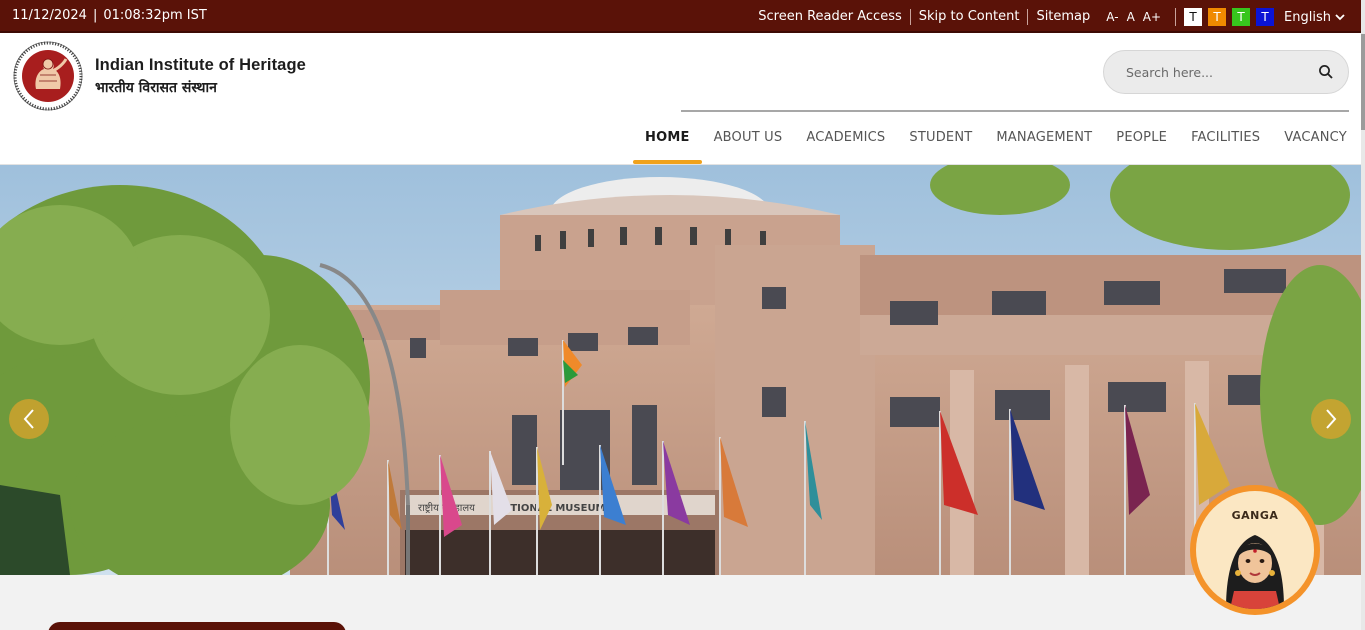  What do you see at coordinates (1217, 17) in the screenshot?
I see `theme-orange-button: T` at bounding box center [1217, 17].